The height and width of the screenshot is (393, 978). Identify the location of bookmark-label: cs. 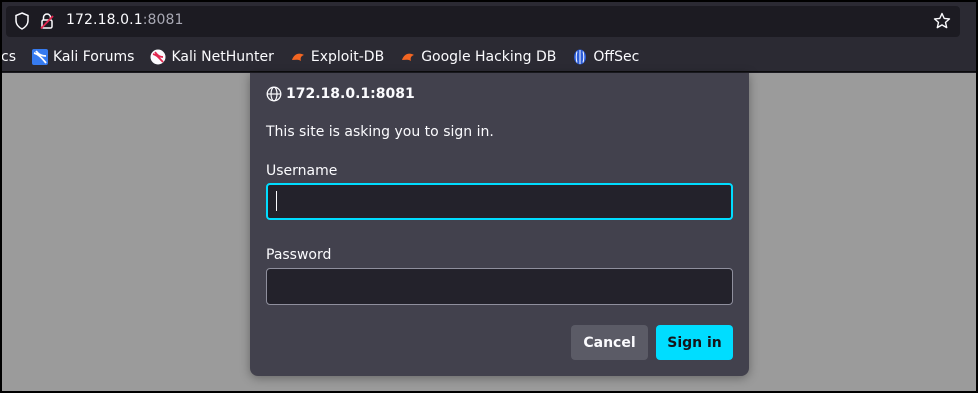
(9, 56).